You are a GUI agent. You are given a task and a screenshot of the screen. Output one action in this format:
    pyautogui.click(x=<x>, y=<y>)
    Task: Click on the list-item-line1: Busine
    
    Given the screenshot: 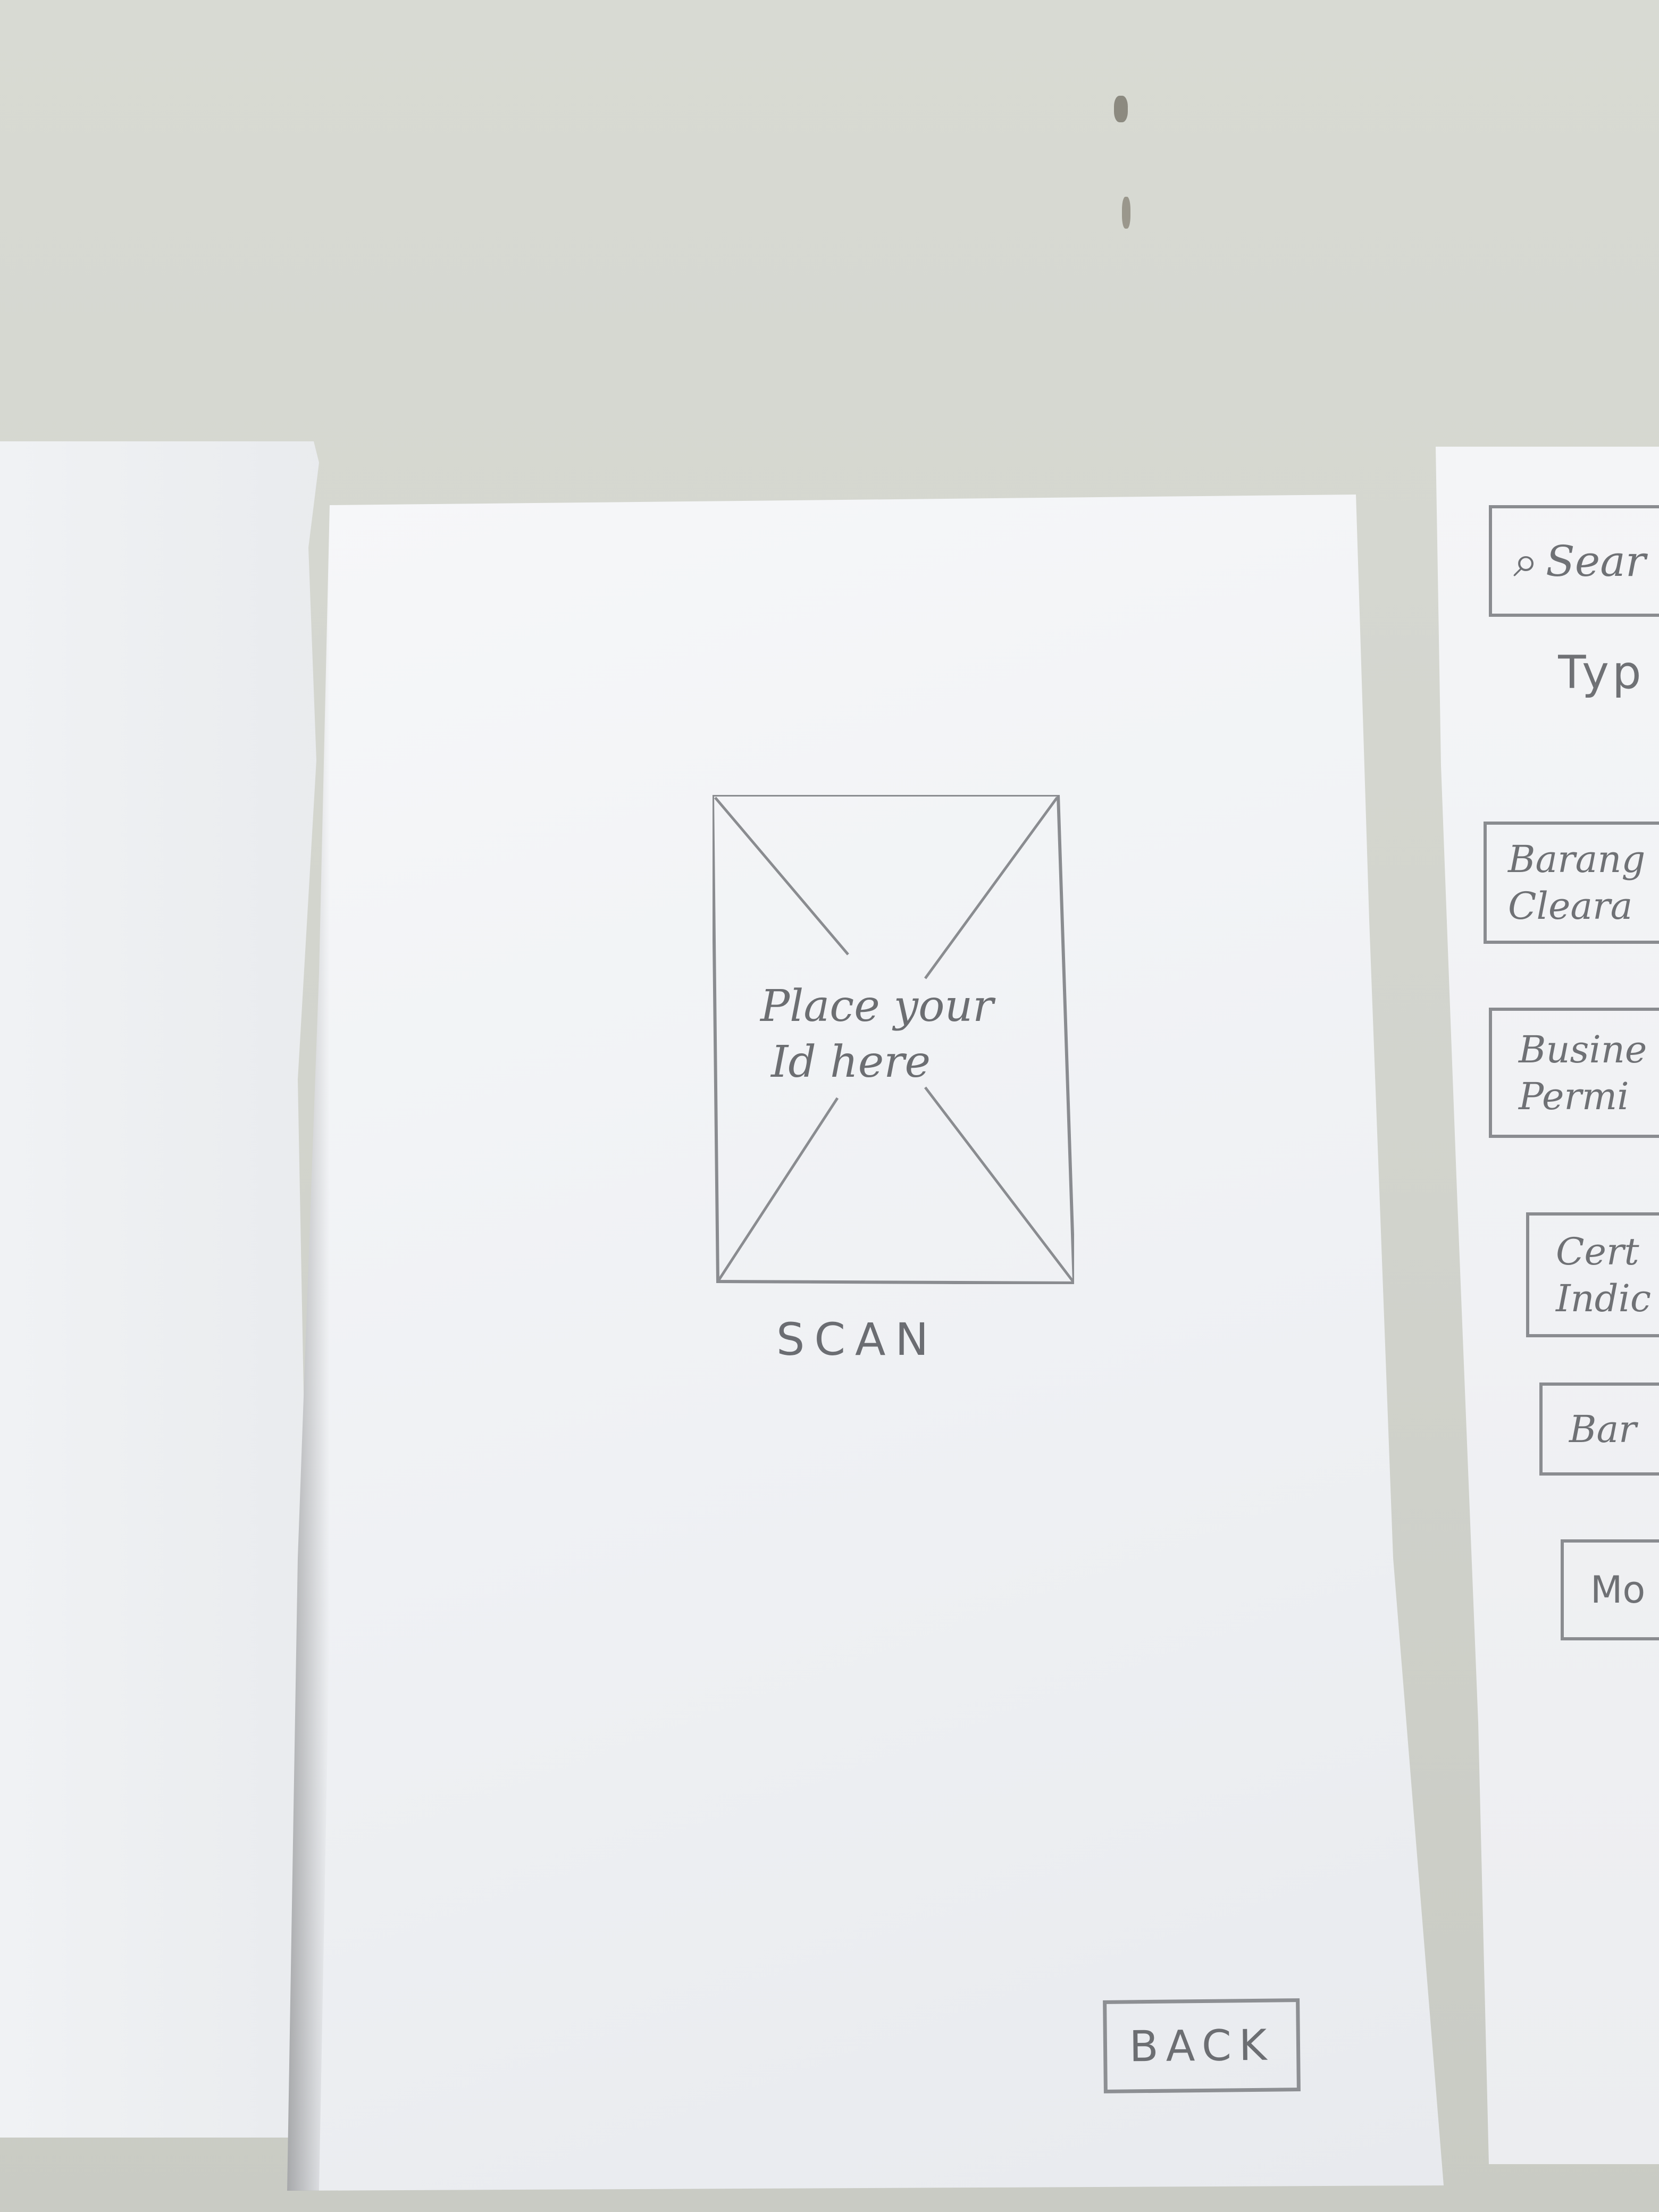 What is the action you would take?
    pyautogui.click(x=1583, y=1049)
    